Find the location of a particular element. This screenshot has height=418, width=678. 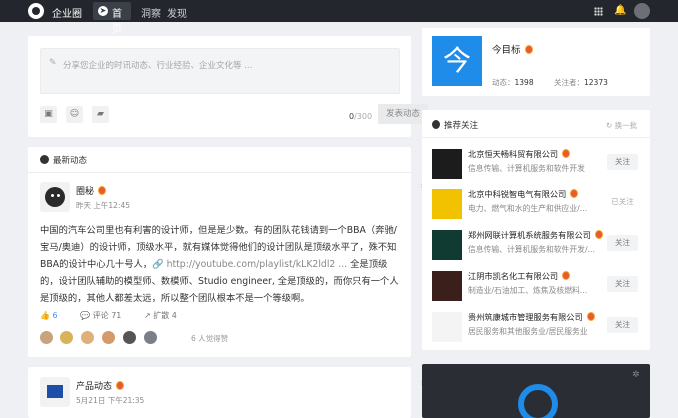

followers-stat: 关注者：12373 is located at coordinates (581, 82).